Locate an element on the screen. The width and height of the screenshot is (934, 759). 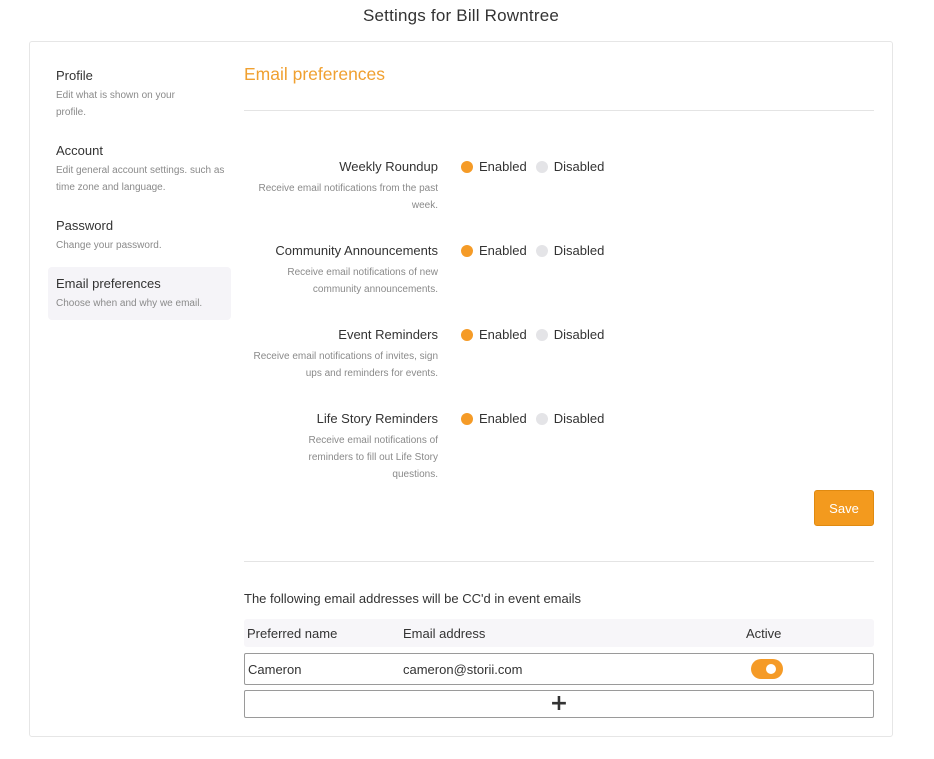
sidebar-item-title: Email preferences is located at coordinates (108, 283).